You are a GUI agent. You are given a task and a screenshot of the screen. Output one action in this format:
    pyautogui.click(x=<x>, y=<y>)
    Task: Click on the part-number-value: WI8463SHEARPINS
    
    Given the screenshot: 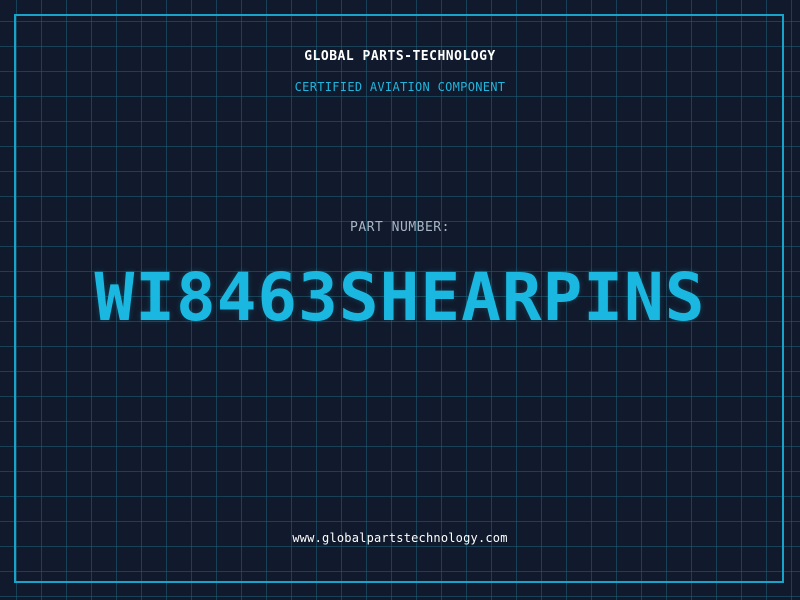 What is the action you would take?
    pyautogui.click(x=400, y=297)
    